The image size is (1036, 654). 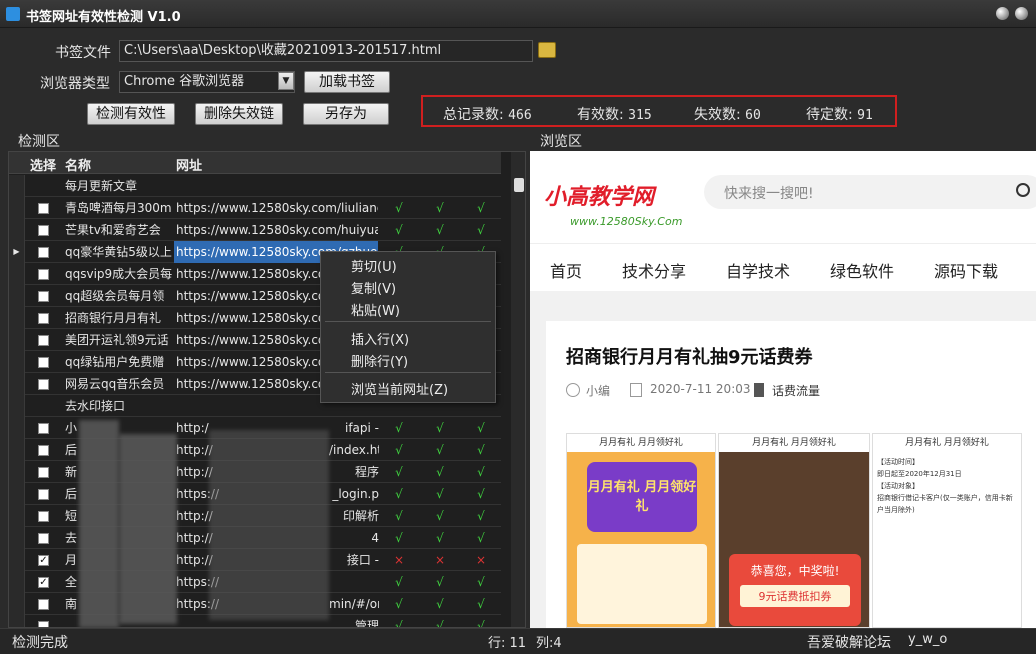 I want to click on name-cell: qq绿钻用户免费赠, so click(x=119, y=362).